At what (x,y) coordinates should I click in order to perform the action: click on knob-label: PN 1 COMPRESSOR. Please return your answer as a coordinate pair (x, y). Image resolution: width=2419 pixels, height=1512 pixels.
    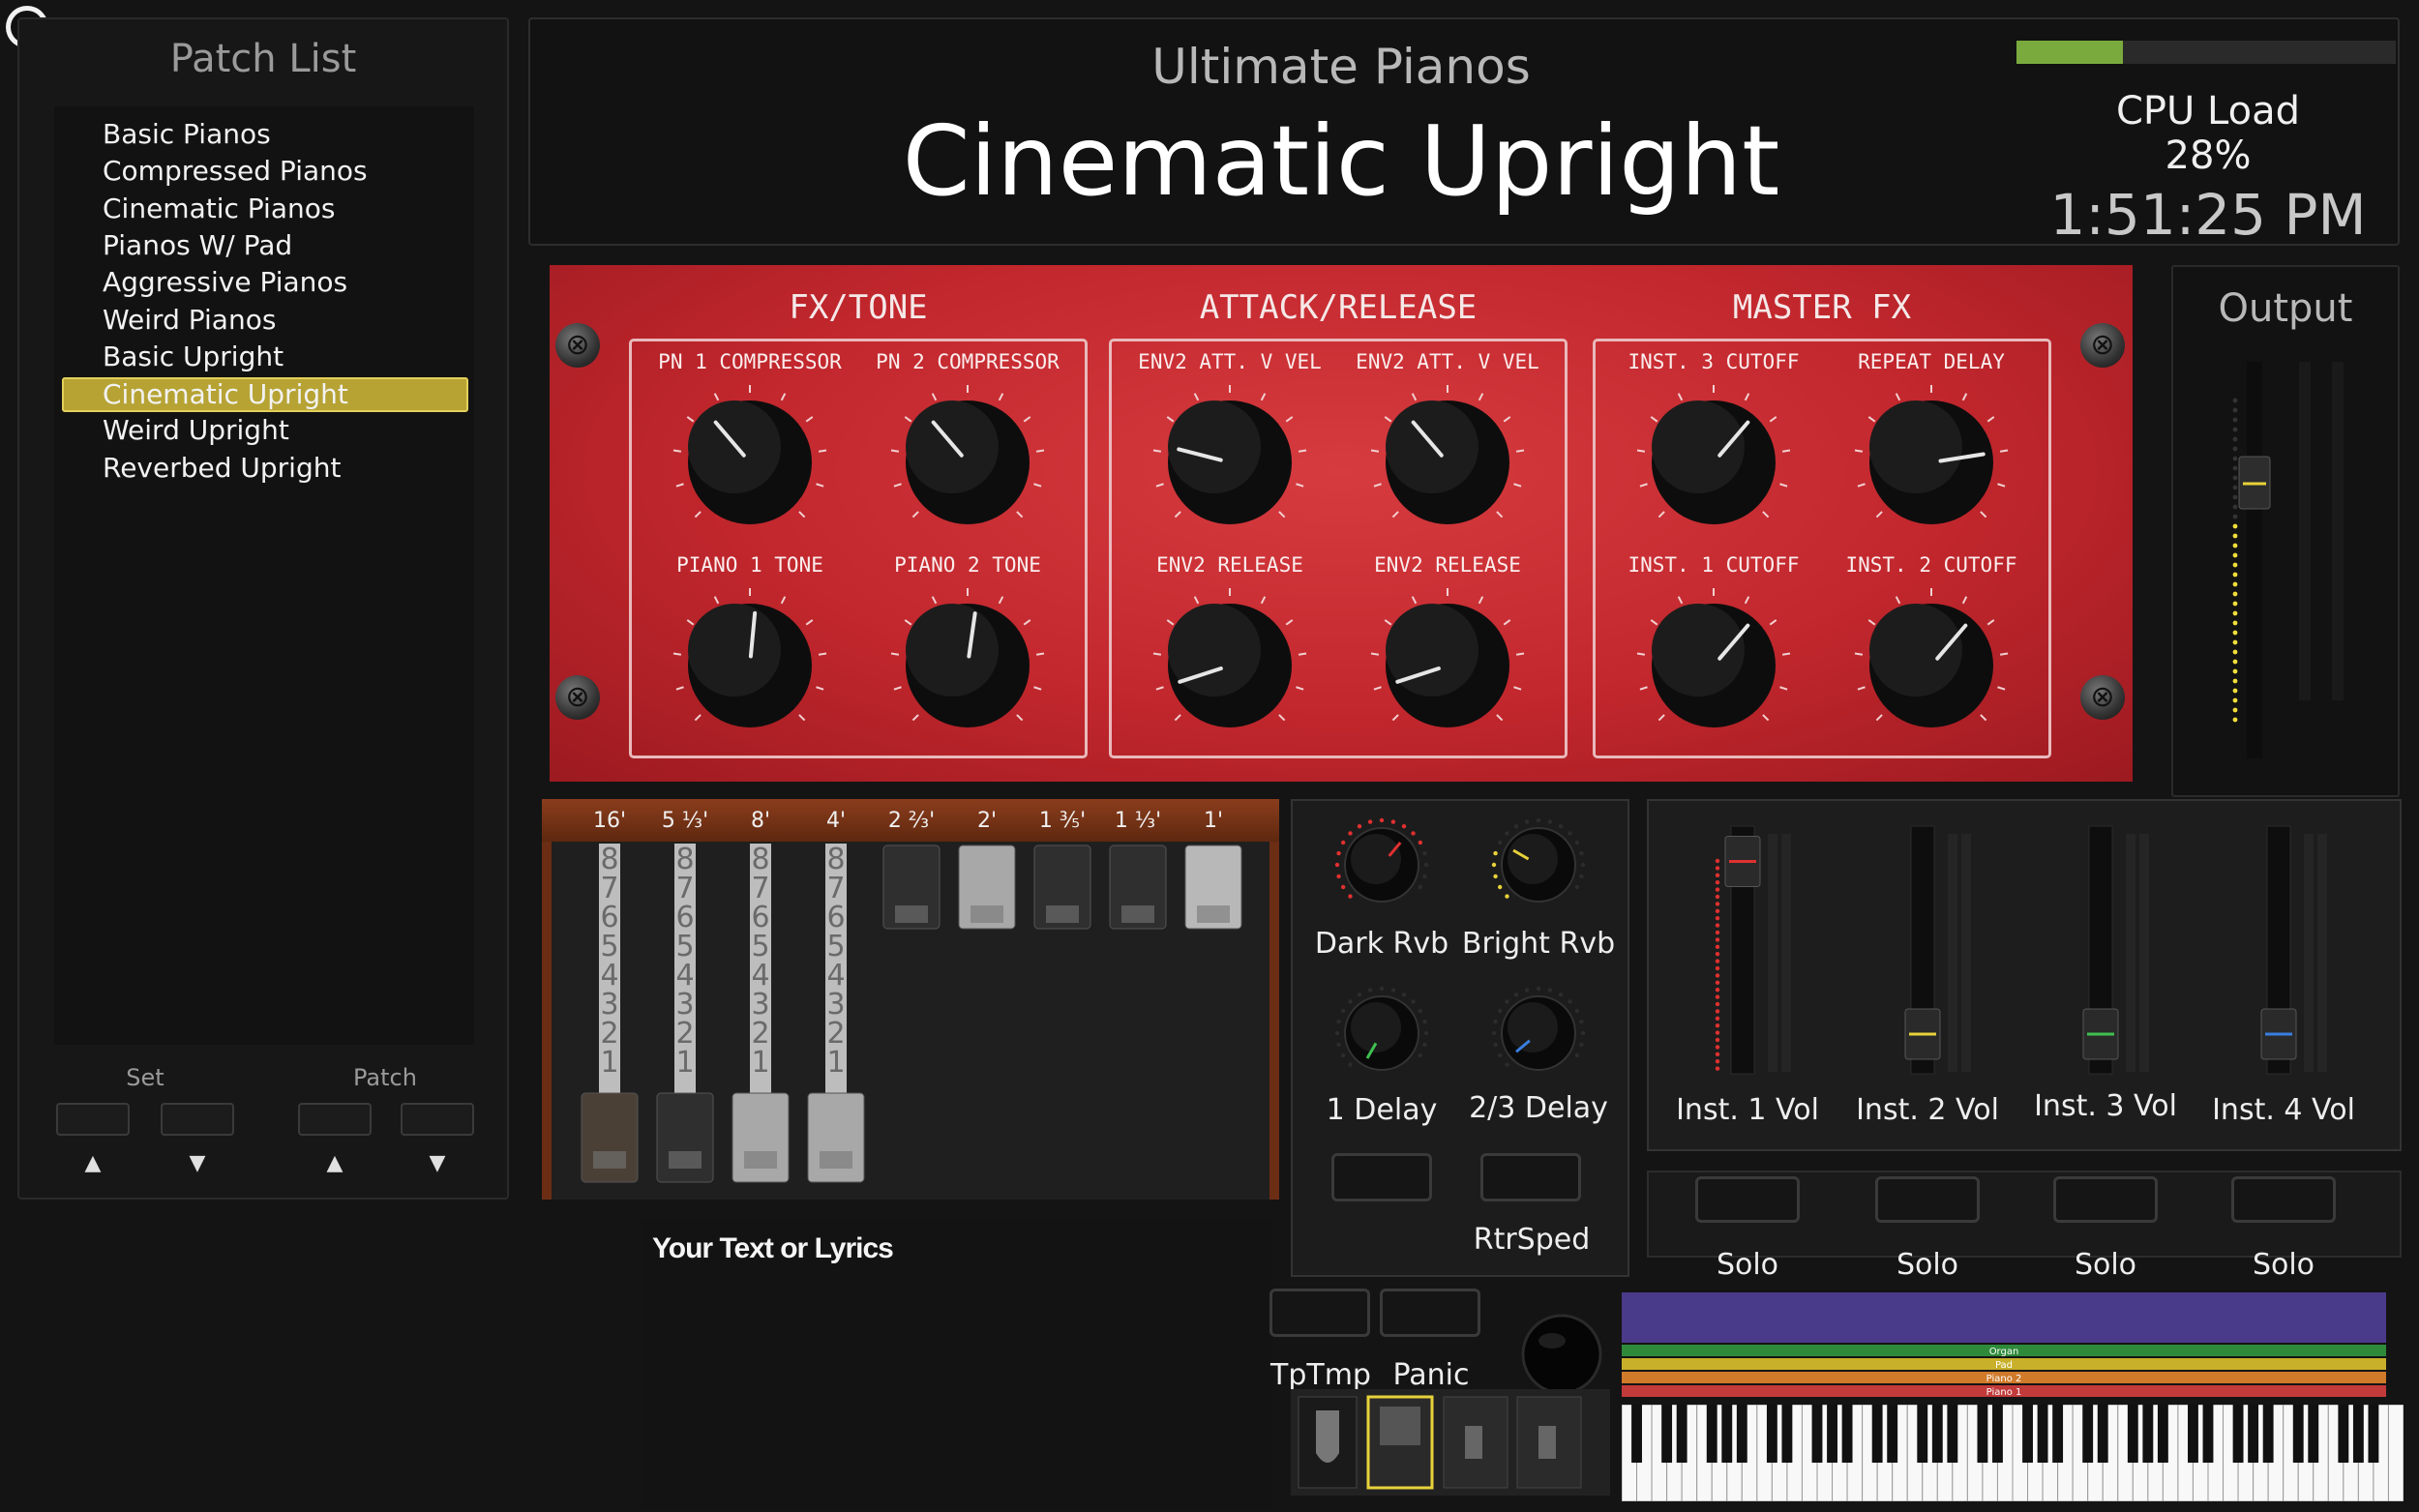
    Looking at the image, I should click on (750, 361).